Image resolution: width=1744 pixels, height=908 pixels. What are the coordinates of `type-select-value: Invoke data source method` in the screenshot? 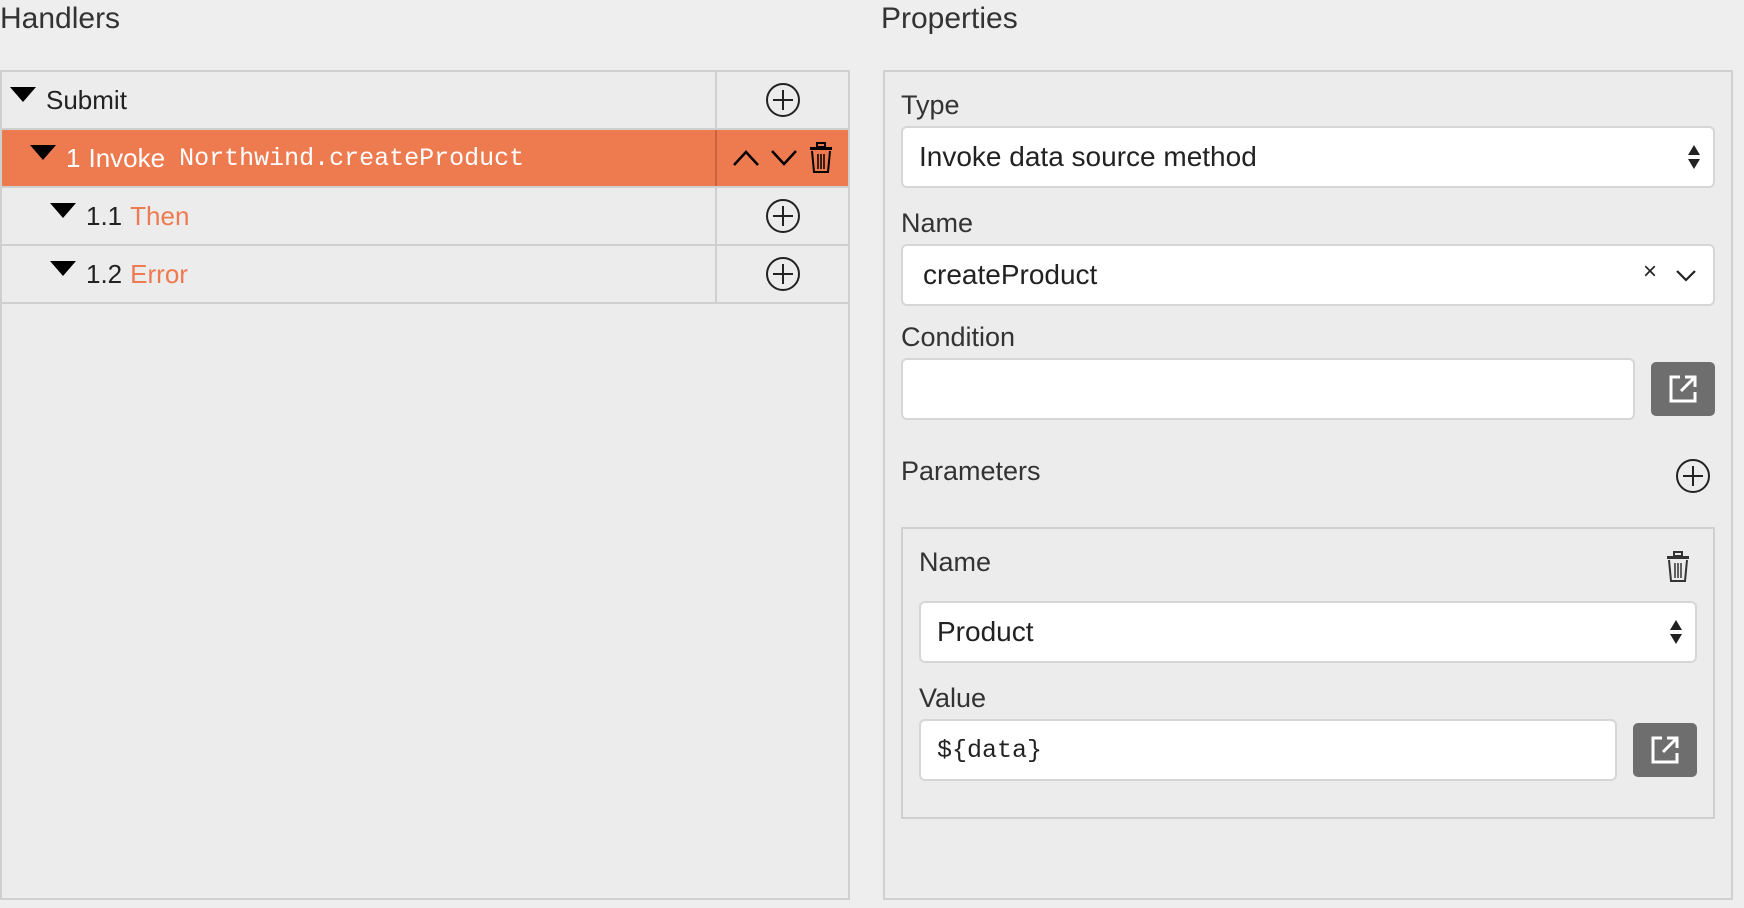 It's located at (1088, 156).